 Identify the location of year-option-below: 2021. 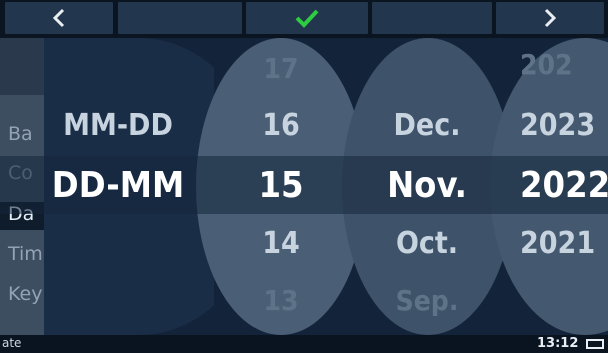
(564, 243).